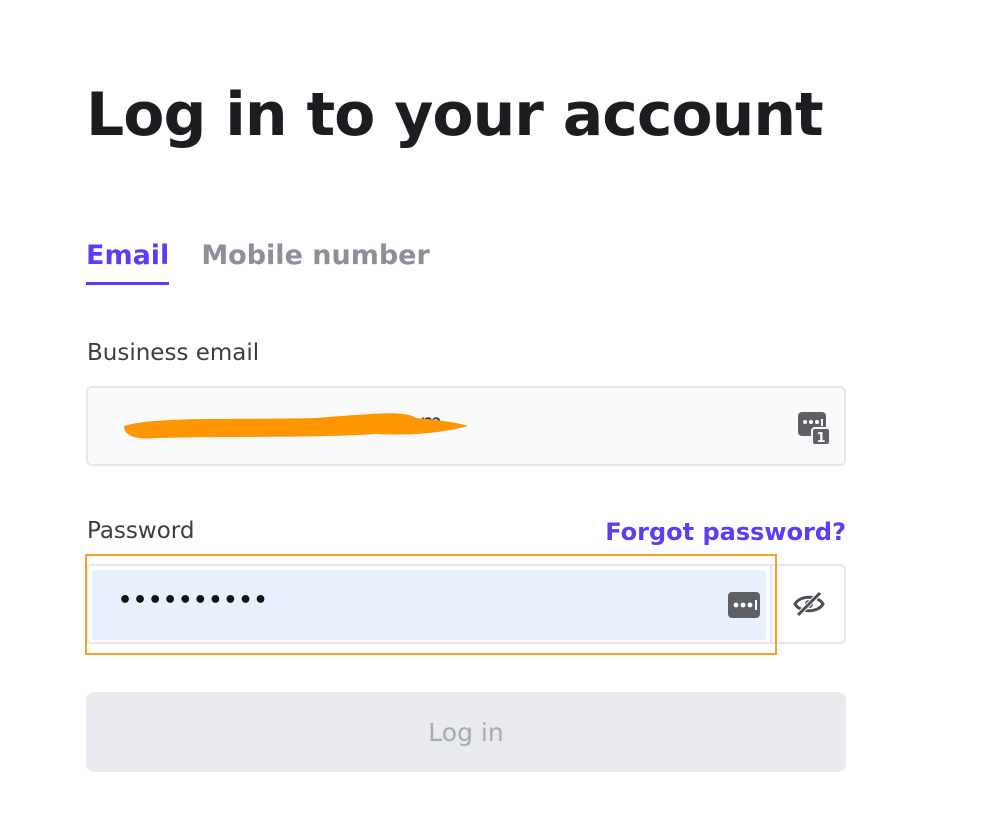  Describe the element at coordinates (193, 600) in the screenshot. I see `password-value: ••••••••••` at that location.